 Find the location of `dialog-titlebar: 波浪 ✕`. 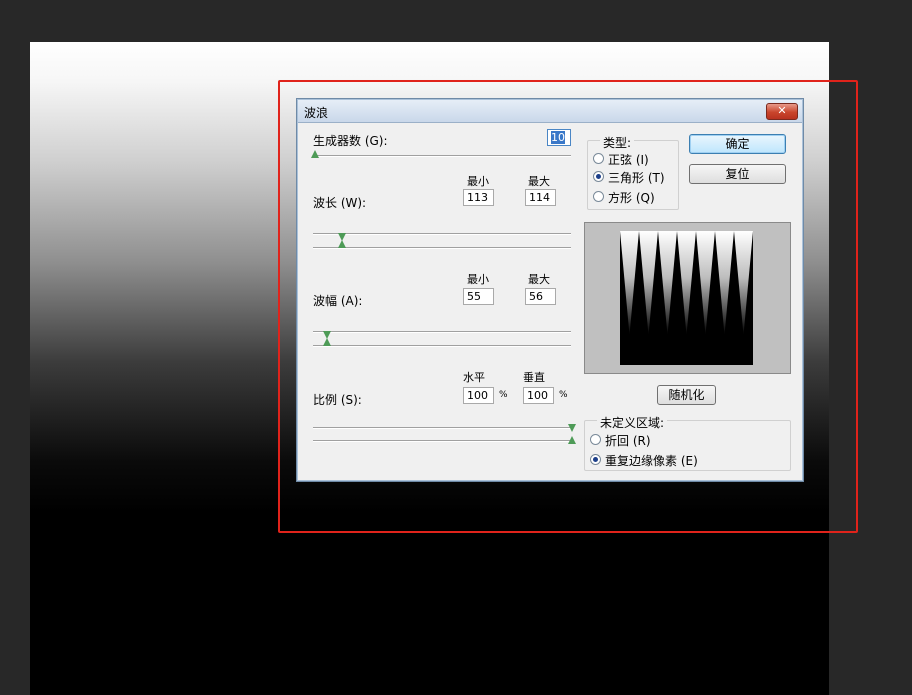

dialog-titlebar: 波浪 ✕ is located at coordinates (550, 111).